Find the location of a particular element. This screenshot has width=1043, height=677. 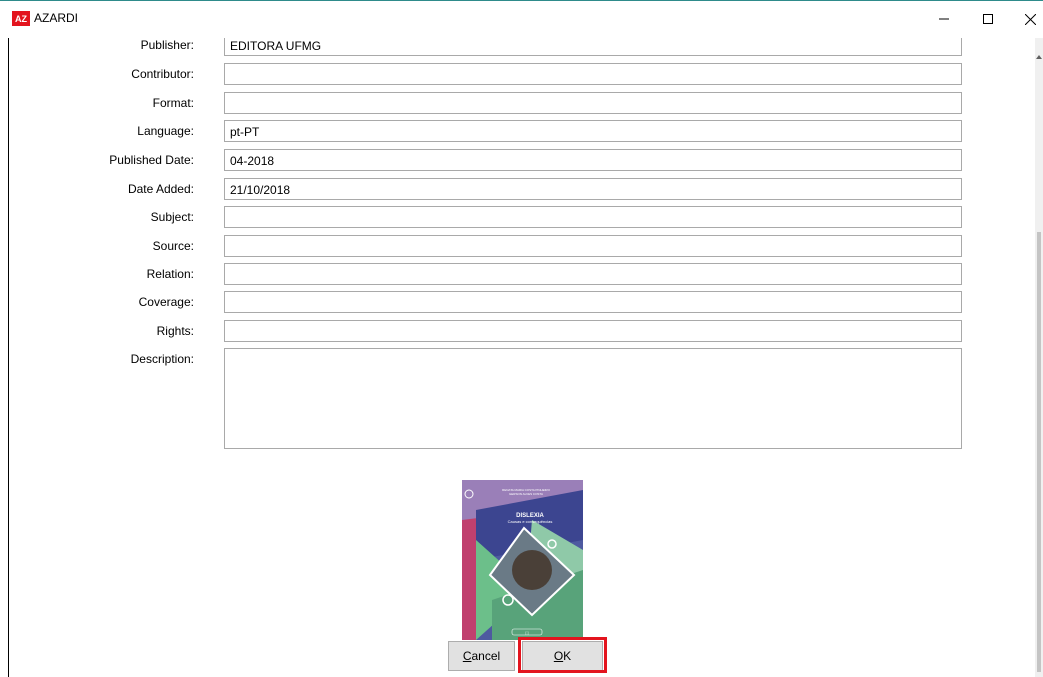

format-label: Format: is located at coordinates (173, 103).